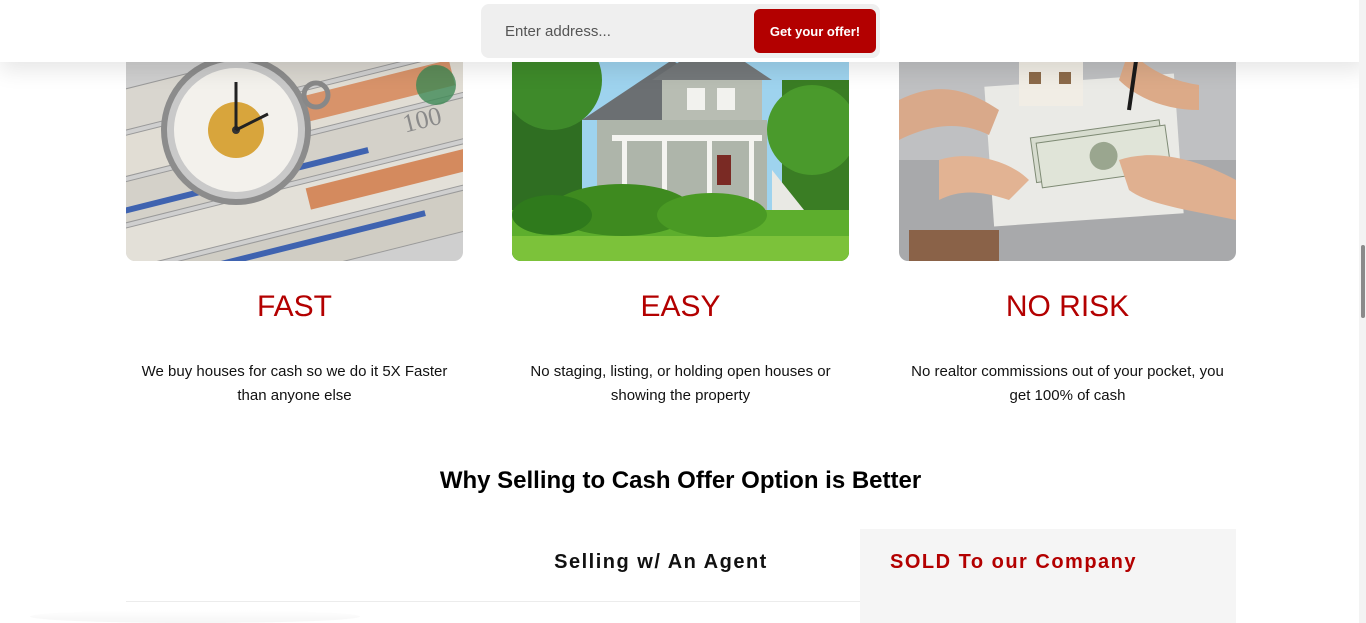 Image resolution: width=1366 pixels, height=623 pixels. What do you see at coordinates (195, 616) in the screenshot?
I see `floating-widget-shadow` at bounding box center [195, 616].